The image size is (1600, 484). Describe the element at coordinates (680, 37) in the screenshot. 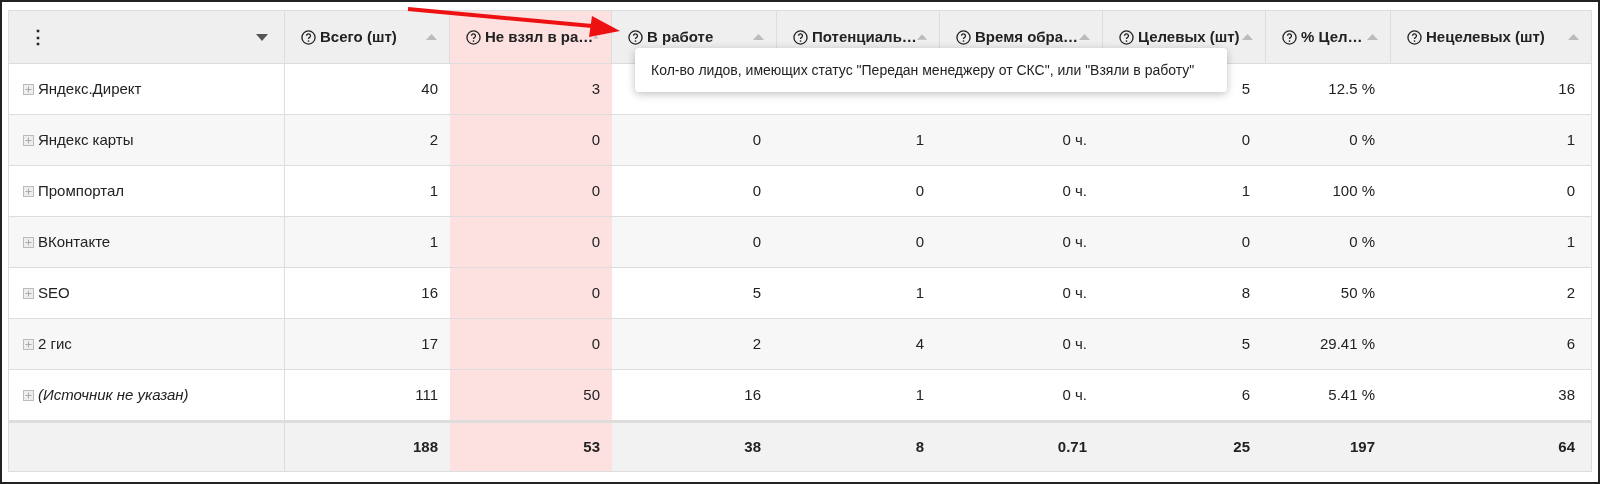

I see `column-header: В работе` at that location.